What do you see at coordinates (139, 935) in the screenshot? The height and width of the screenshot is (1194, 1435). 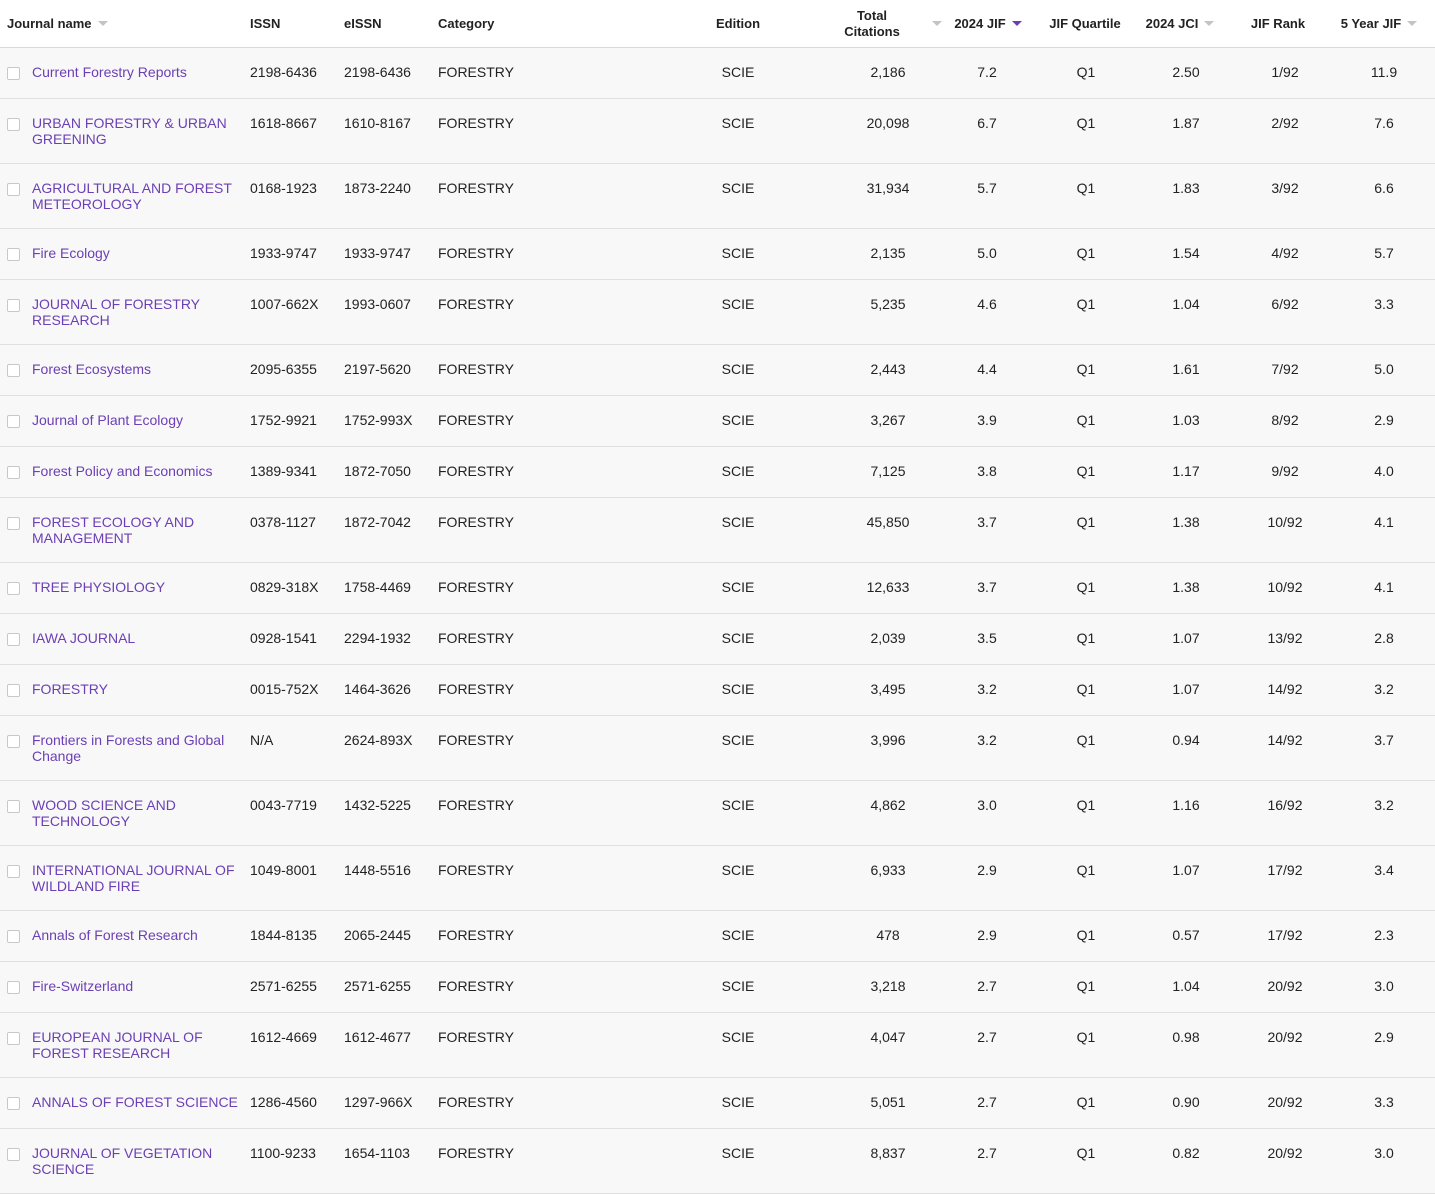 I see `journal-name-link: Annals of Forest Research` at bounding box center [139, 935].